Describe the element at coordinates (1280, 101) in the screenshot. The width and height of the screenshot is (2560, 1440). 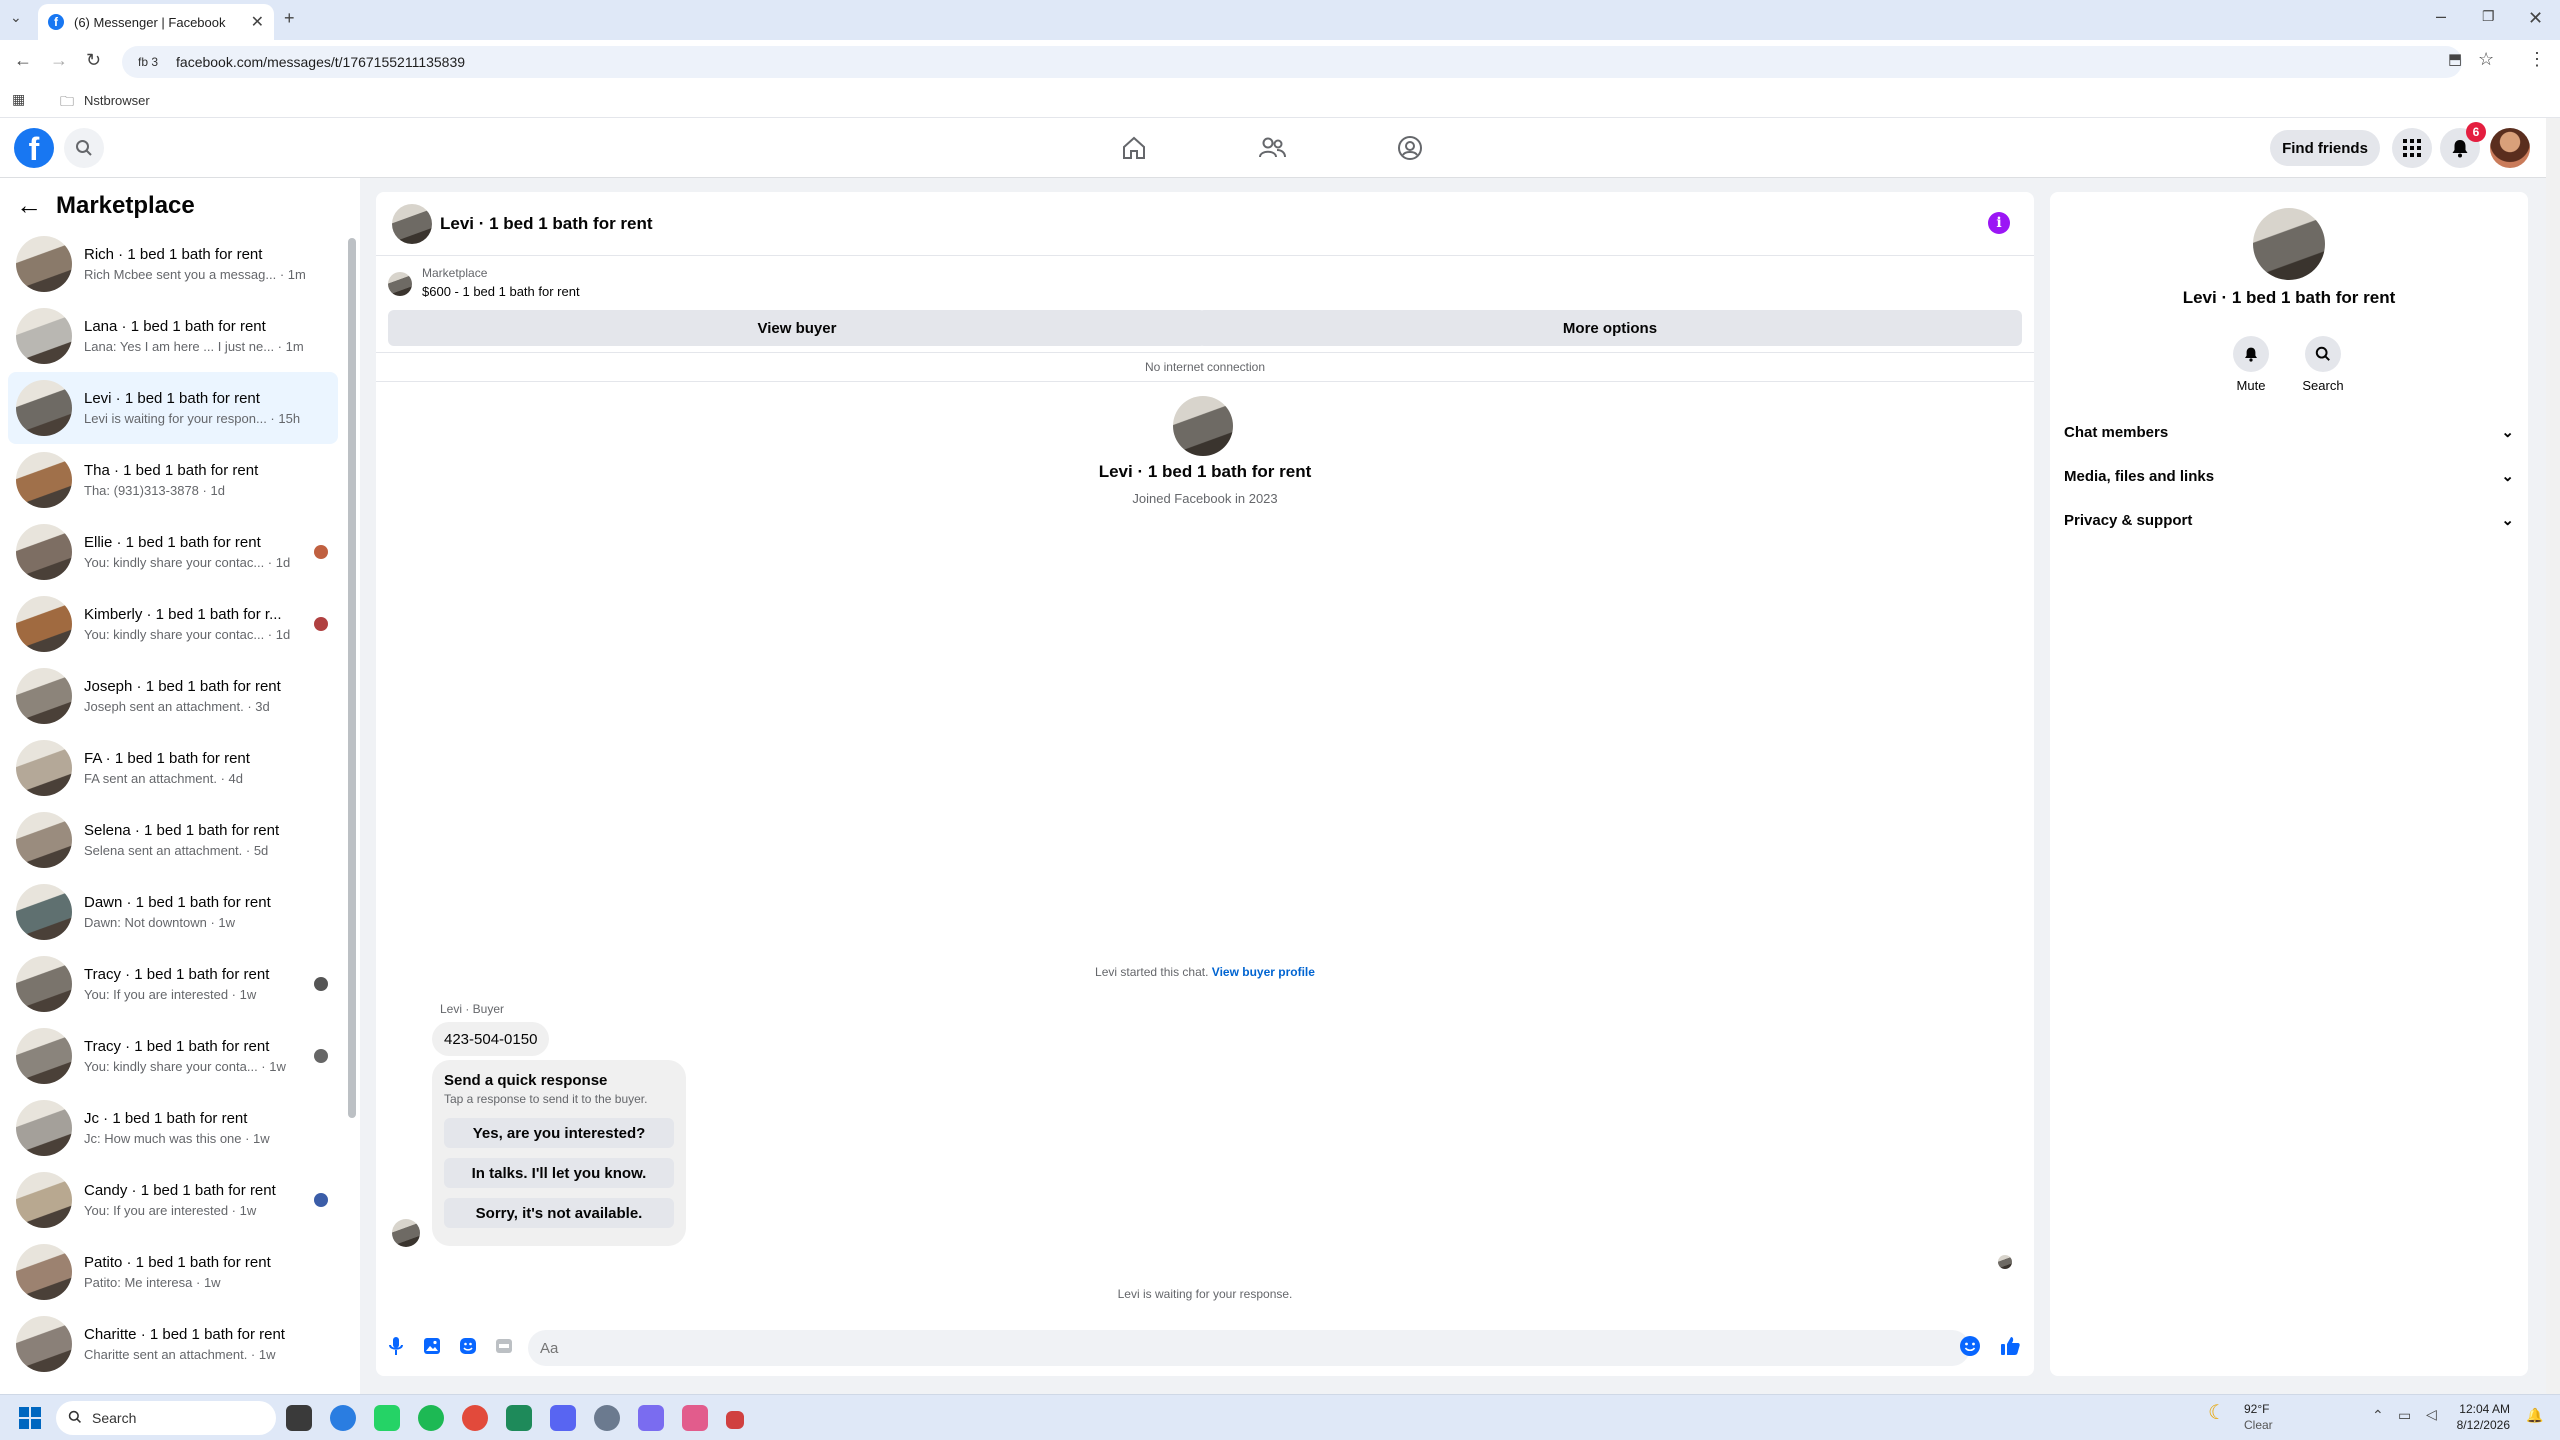
I see `bookmarks-bar: ▦ 🗀 Nstbrowser` at that location.